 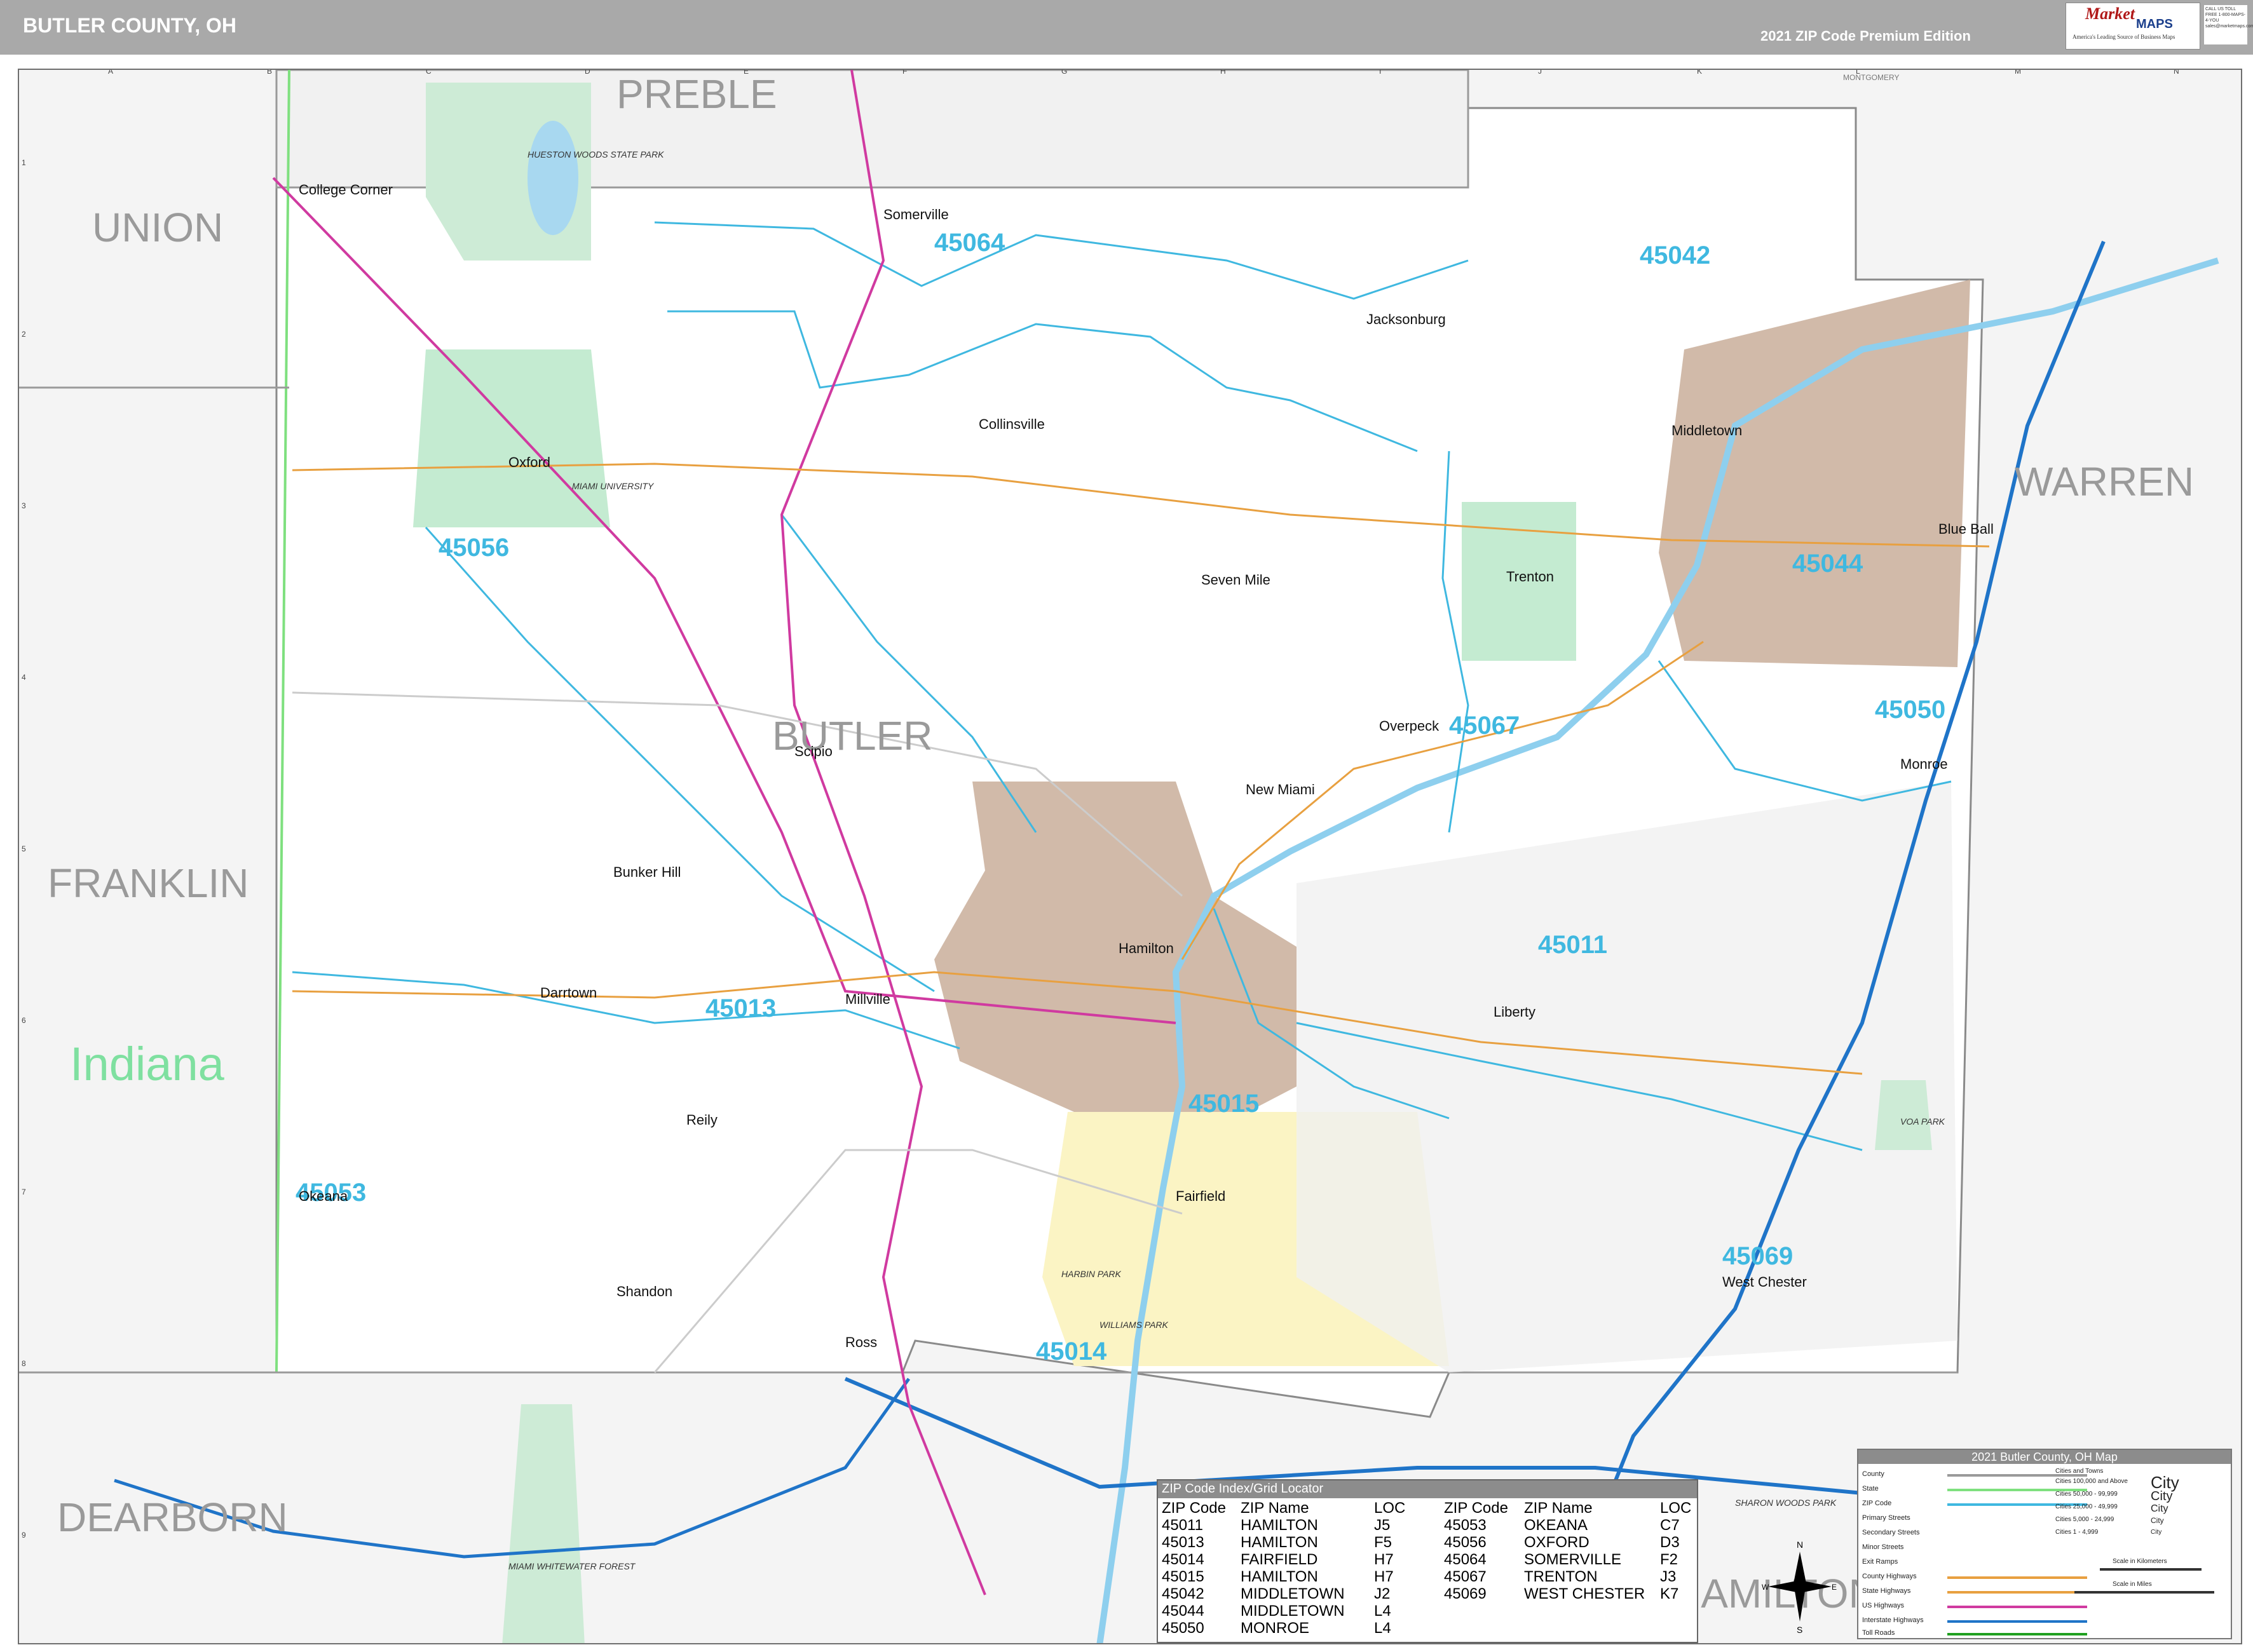 I want to click on grid-col-b: B, so click(x=269, y=73).